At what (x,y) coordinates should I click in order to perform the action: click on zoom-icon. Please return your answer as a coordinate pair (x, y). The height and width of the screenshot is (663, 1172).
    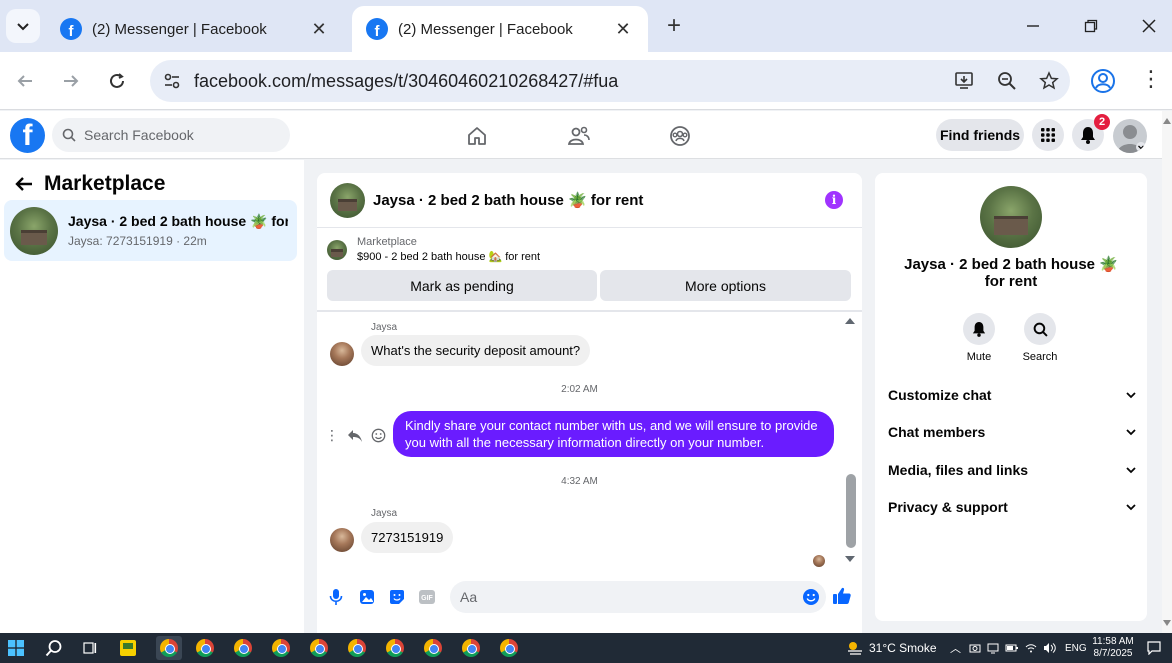
    Looking at the image, I should click on (1007, 81).